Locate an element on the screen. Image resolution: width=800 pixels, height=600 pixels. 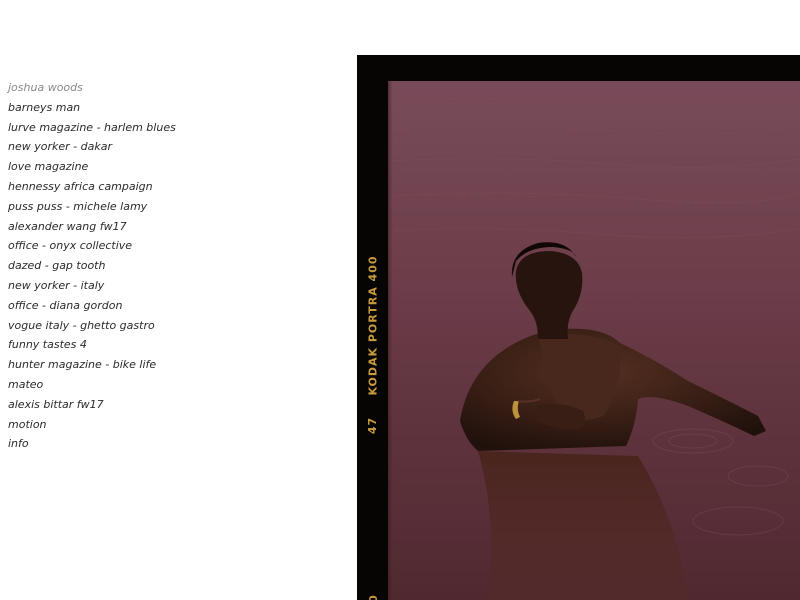
nav-item-alexis-bittar: alexis bittar fw17 is located at coordinates (158, 405).